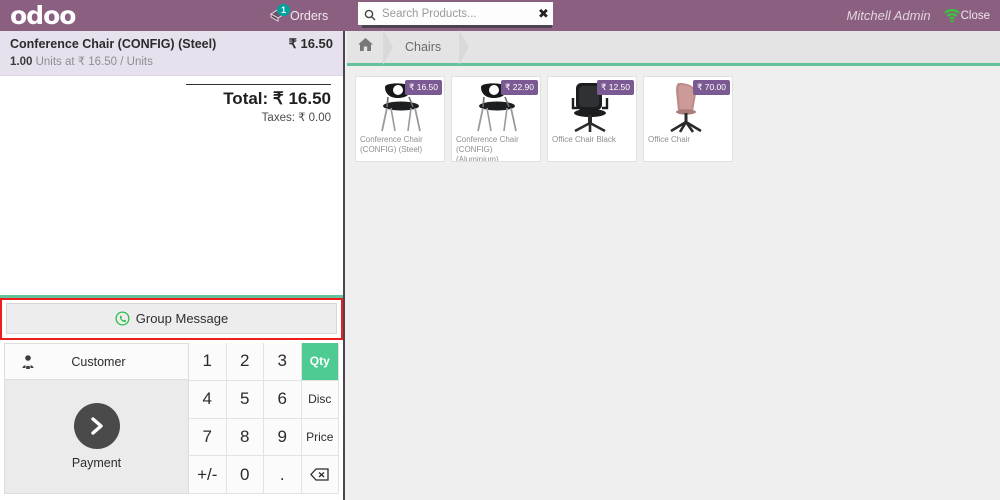 This screenshot has height=500, width=1000. I want to click on whatsapp-icon, so click(122, 318).